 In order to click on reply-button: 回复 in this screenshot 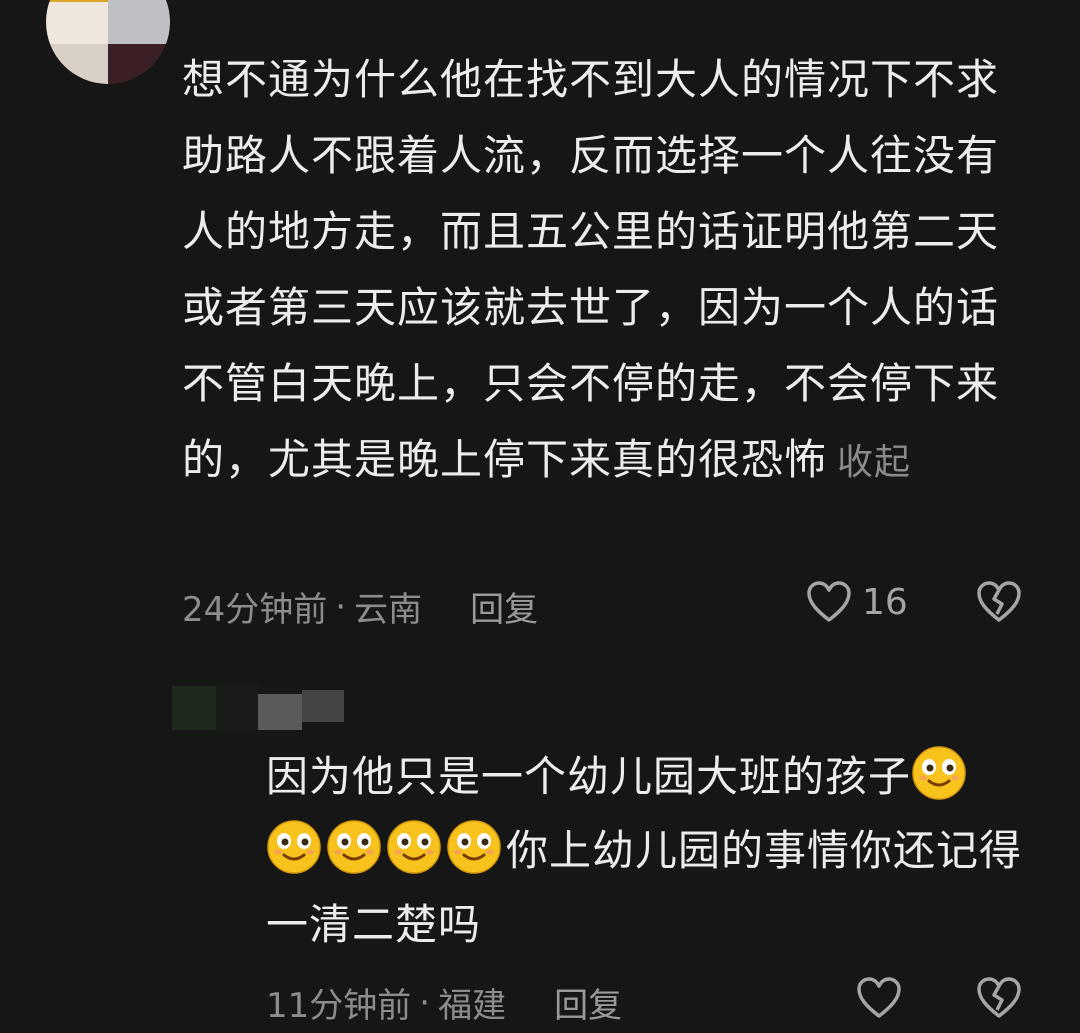, I will do `click(504, 606)`.